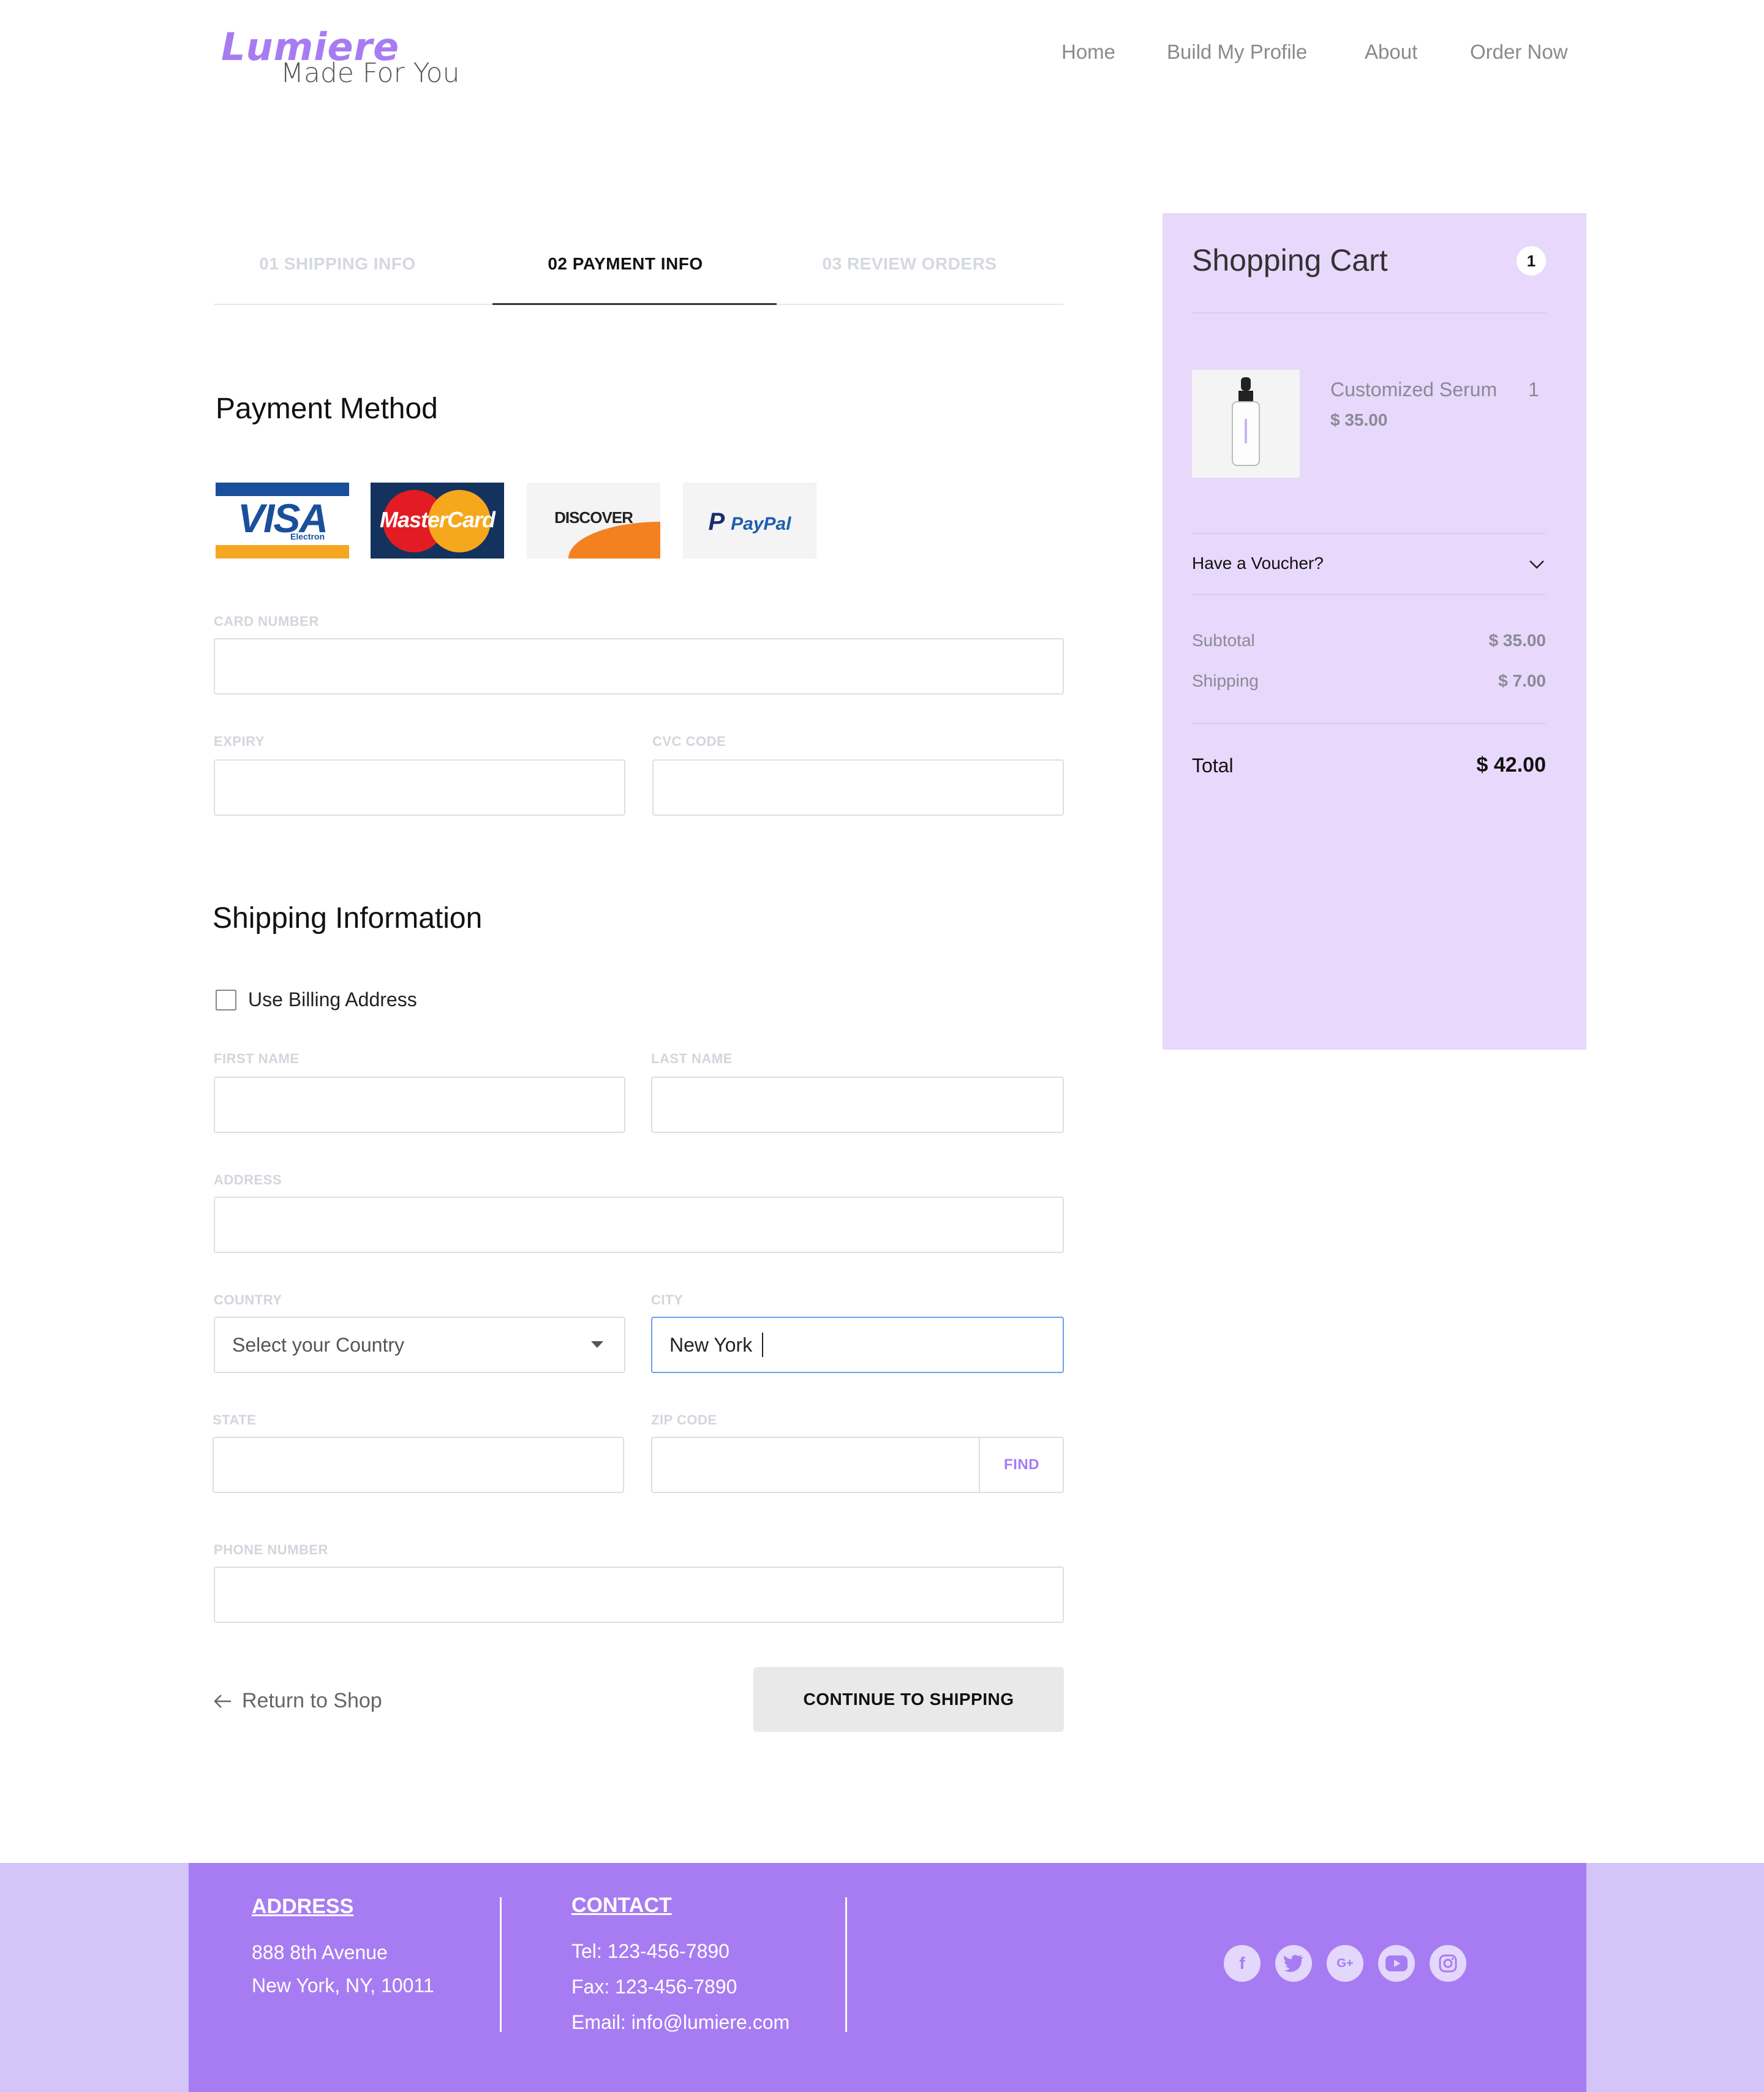 The image size is (1764, 2092). What do you see at coordinates (1522, 680) in the screenshot?
I see `shipping-cost-value: $ 7.00` at bounding box center [1522, 680].